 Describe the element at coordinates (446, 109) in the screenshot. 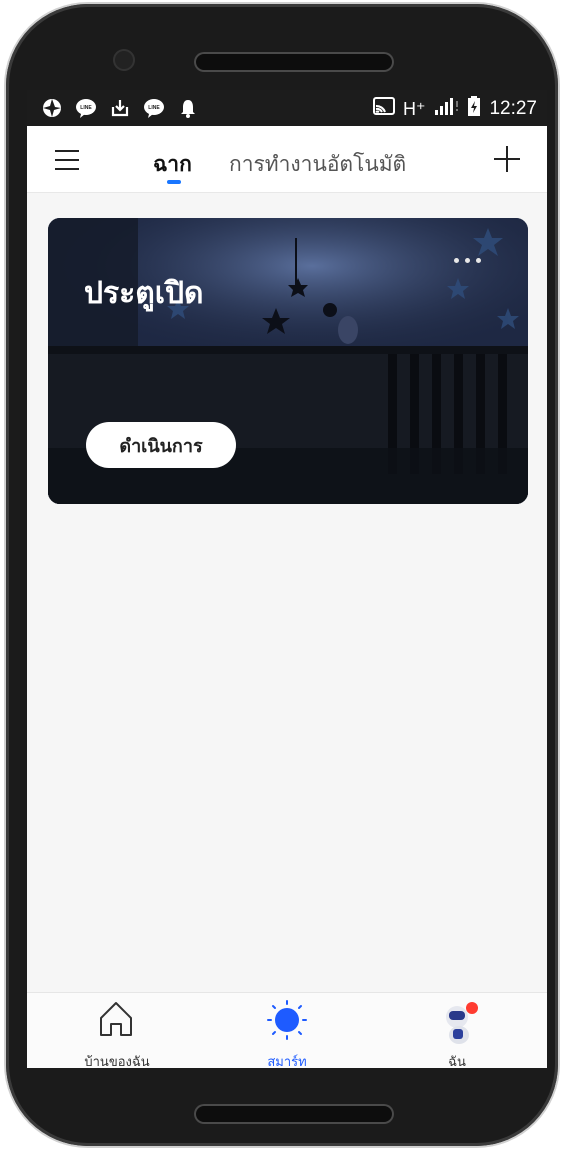

I see `signal-icon` at that location.